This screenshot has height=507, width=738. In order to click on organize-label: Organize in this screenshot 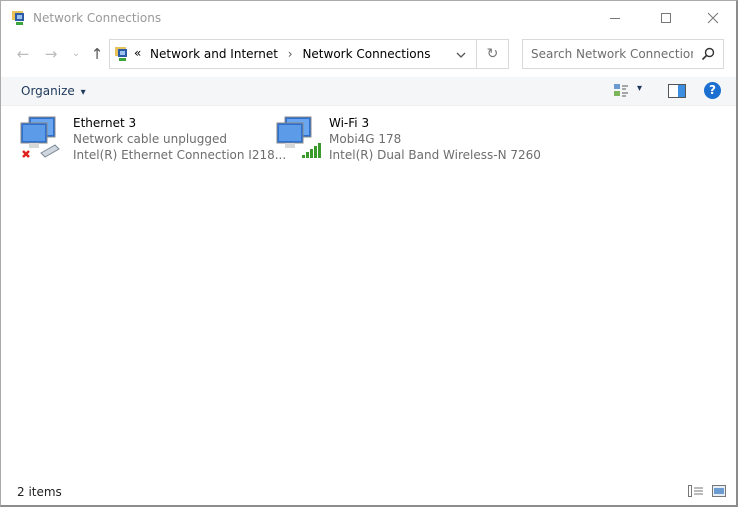, I will do `click(48, 91)`.